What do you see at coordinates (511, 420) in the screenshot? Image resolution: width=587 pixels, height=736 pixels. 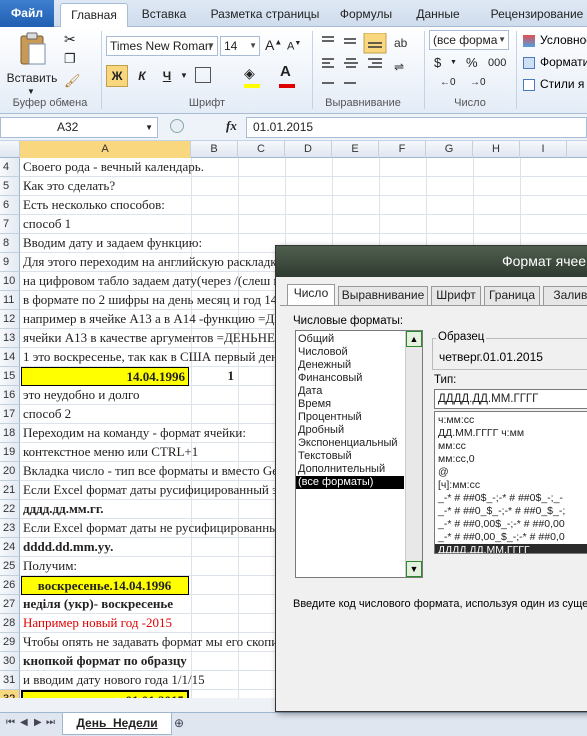 I see `format-code-item: ч:мм:сс` at bounding box center [511, 420].